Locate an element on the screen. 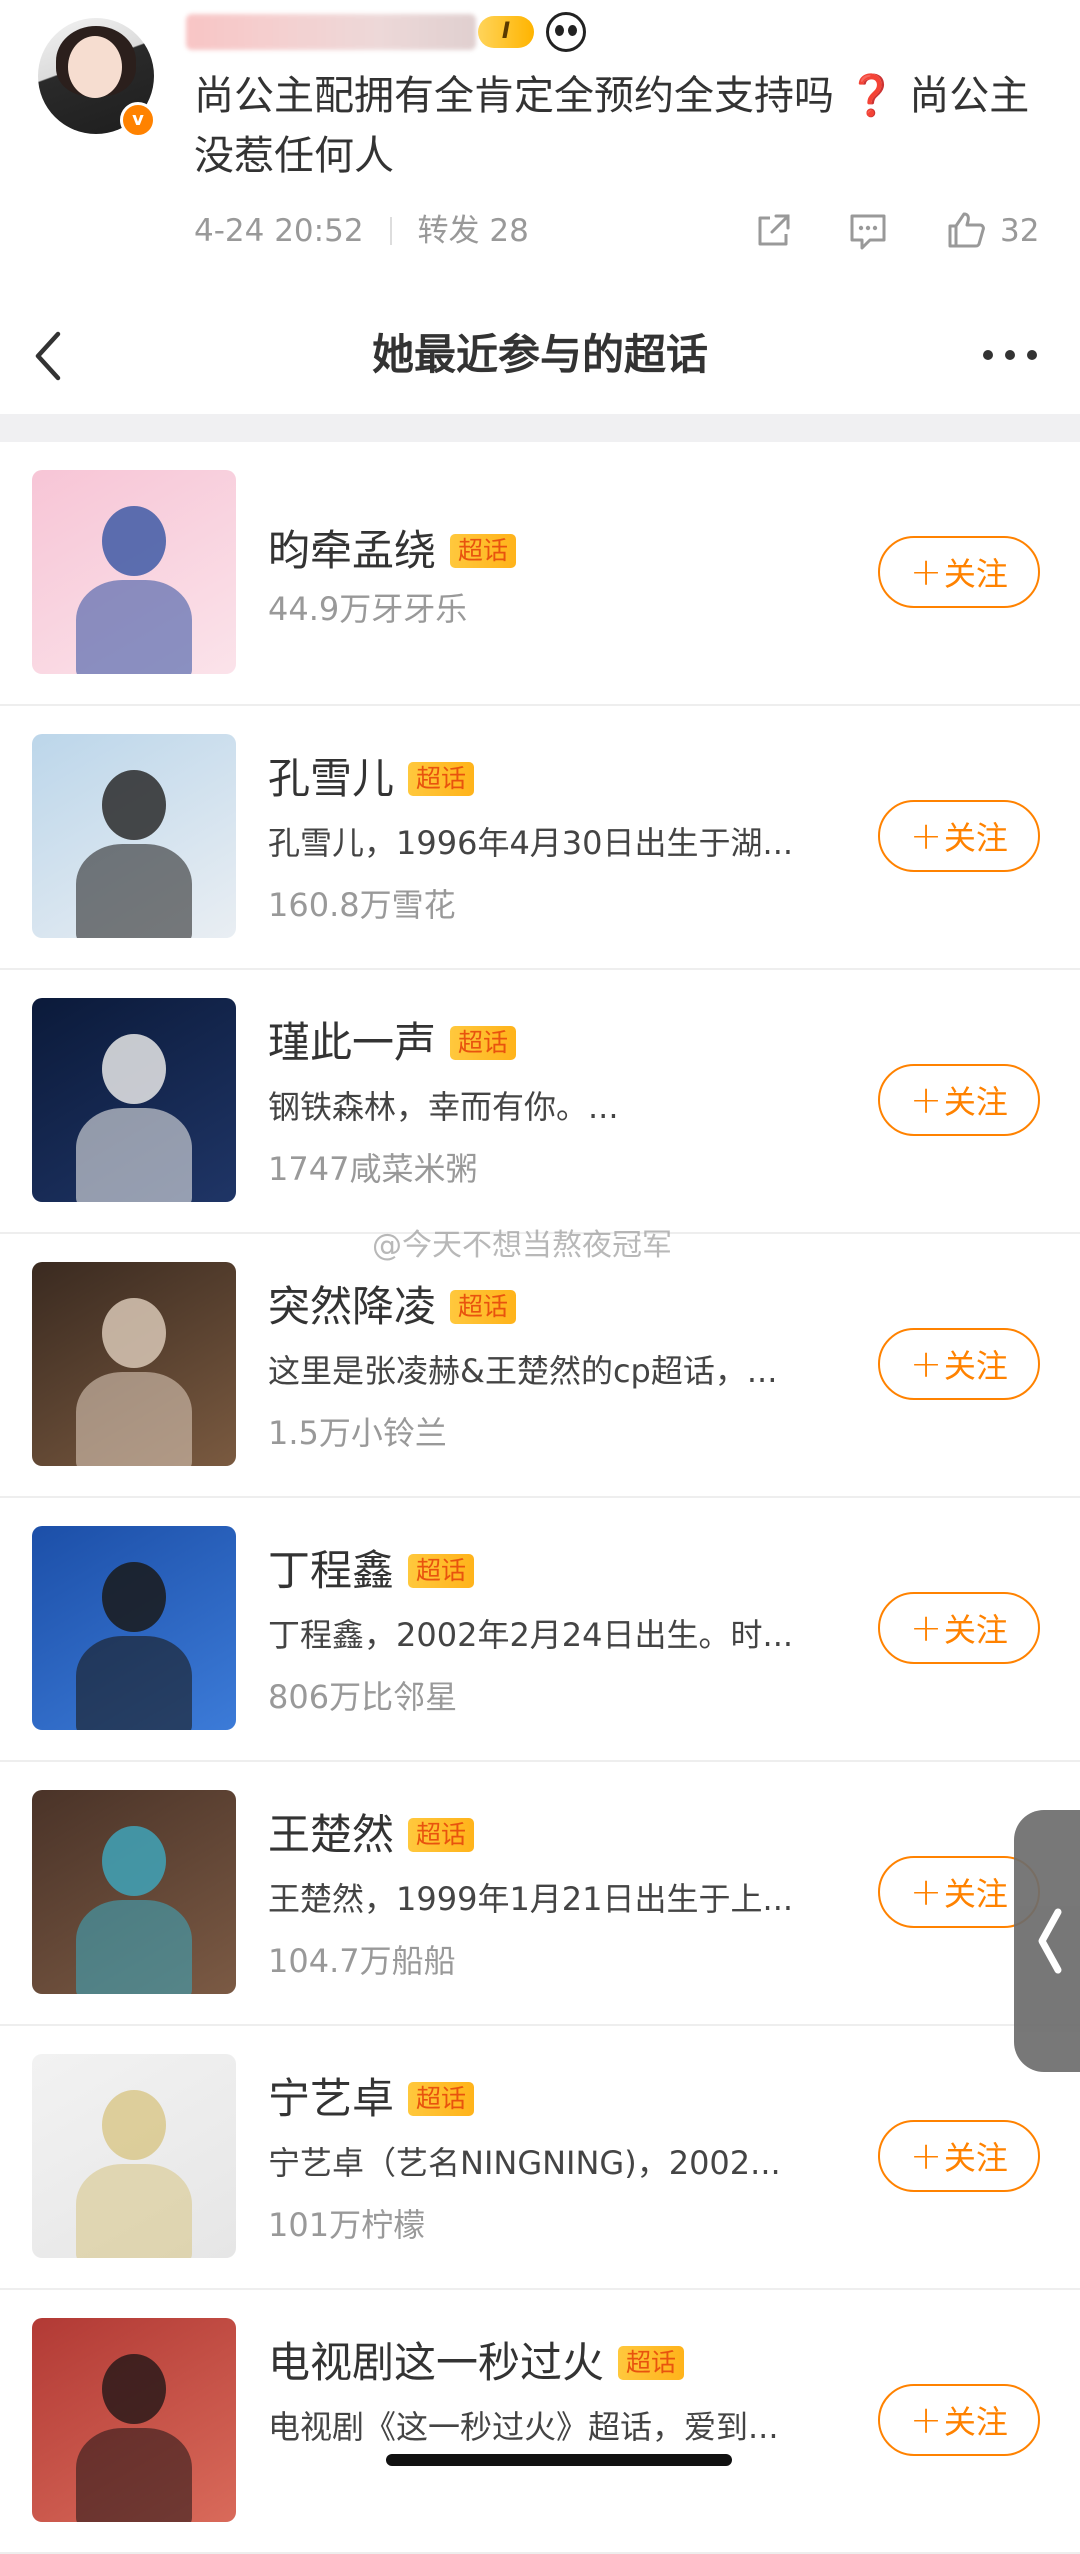 The height and width of the screenshot is (2554, 1080). topic-row: 电视剧这一秒过火 超话 电视剧《这一秒过火》超话，爱到... +关注 is located at coordinates (540, 2422).